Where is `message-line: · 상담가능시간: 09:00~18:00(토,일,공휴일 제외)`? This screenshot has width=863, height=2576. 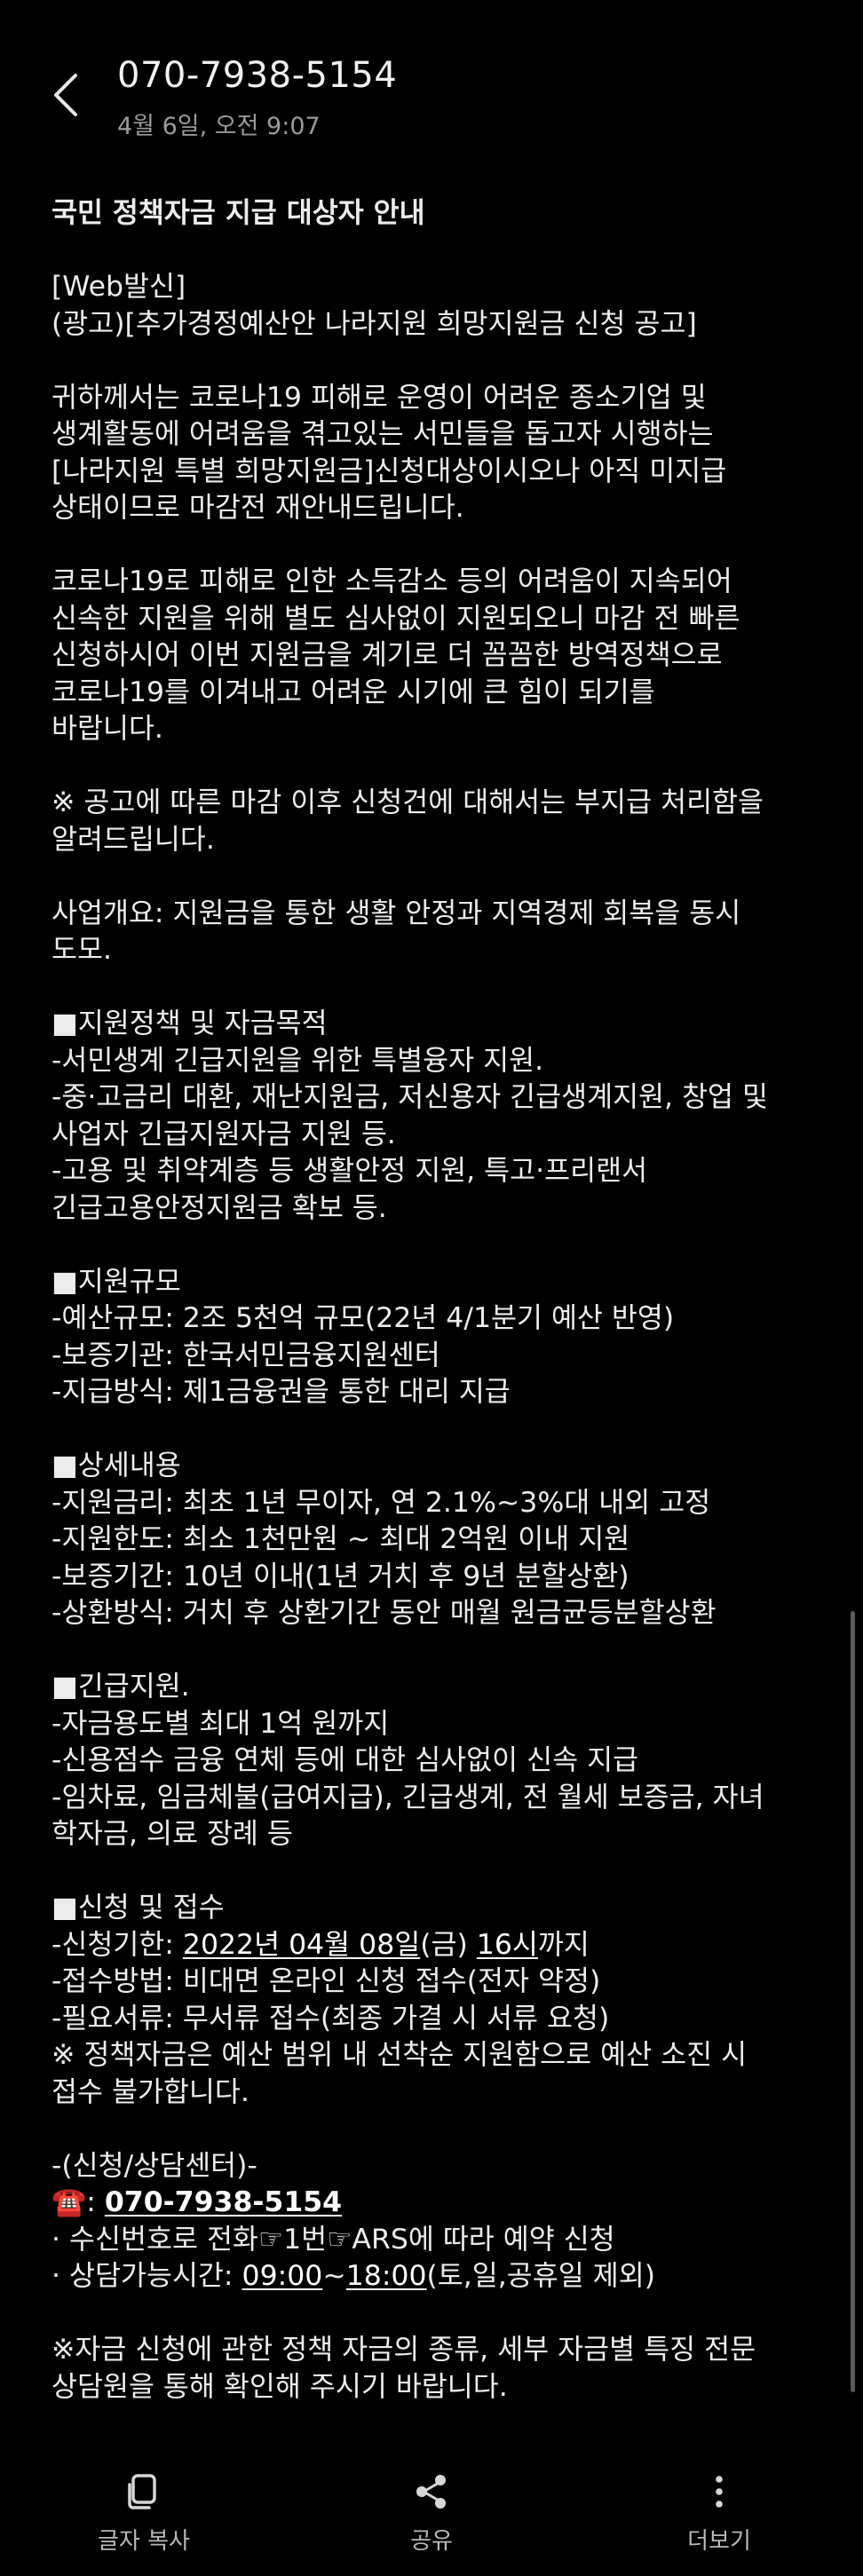 message-line: · 상담가능시간: 09:00~18:00(토,일,공휴일 제외) is located at coordinates (433, 2276).